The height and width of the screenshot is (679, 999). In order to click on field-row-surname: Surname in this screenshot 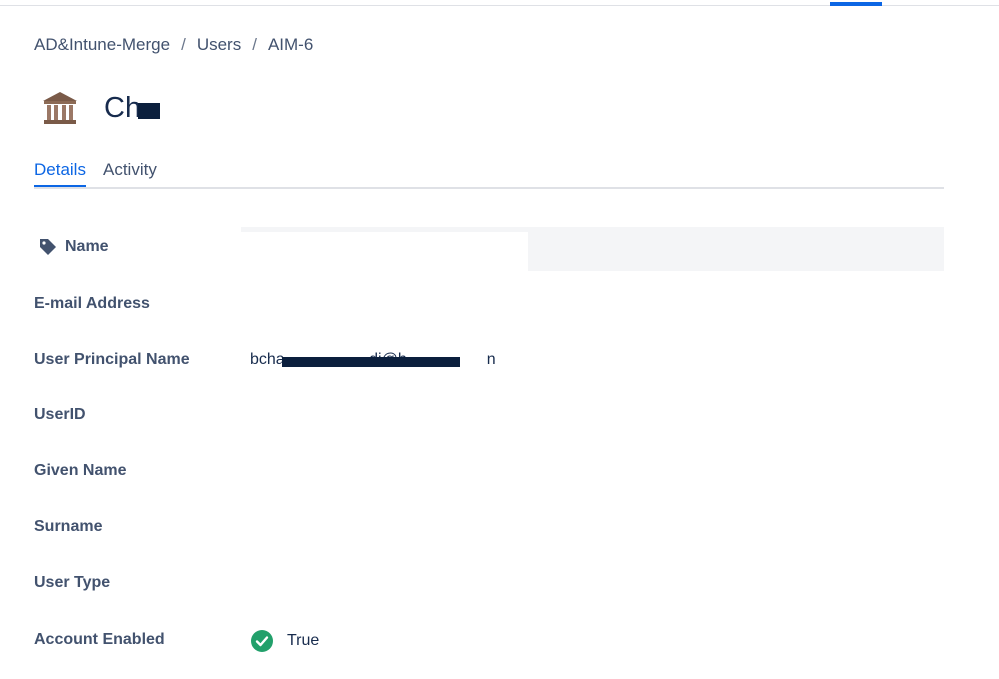, I will do `click(489, 533)`.